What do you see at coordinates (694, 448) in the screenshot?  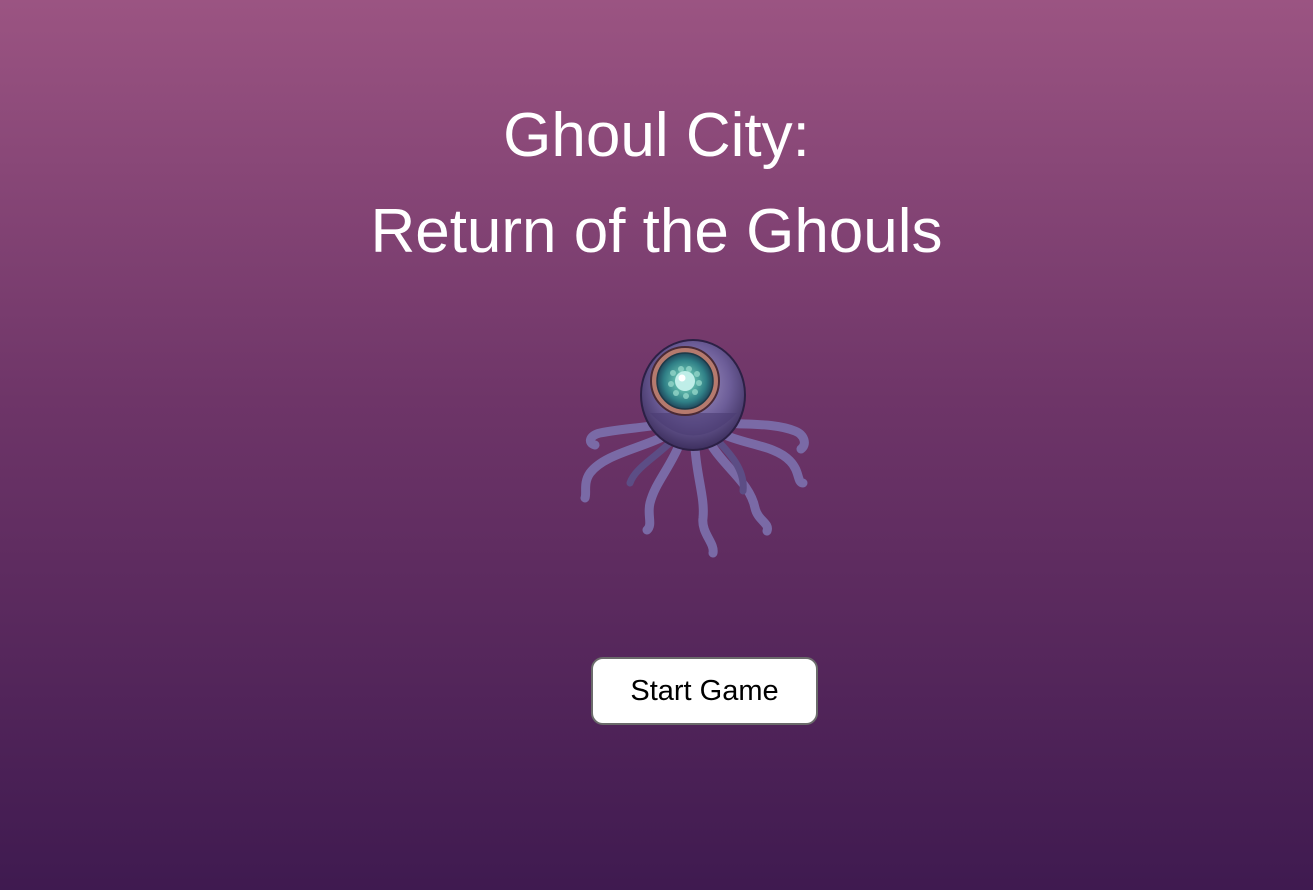 I see `eye-tentacle-monster-icon` at bounding box center [694, 448].